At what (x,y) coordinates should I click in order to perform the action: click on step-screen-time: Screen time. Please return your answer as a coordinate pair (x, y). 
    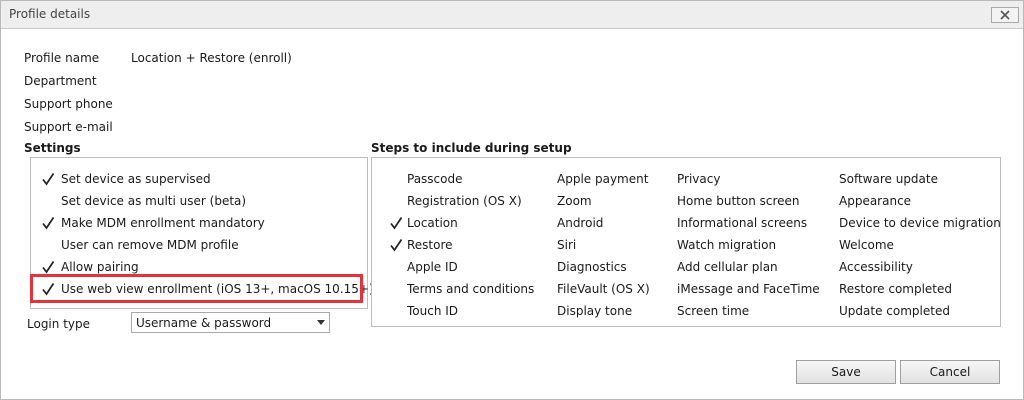
    Looking at the image, I should click on (713, 311).